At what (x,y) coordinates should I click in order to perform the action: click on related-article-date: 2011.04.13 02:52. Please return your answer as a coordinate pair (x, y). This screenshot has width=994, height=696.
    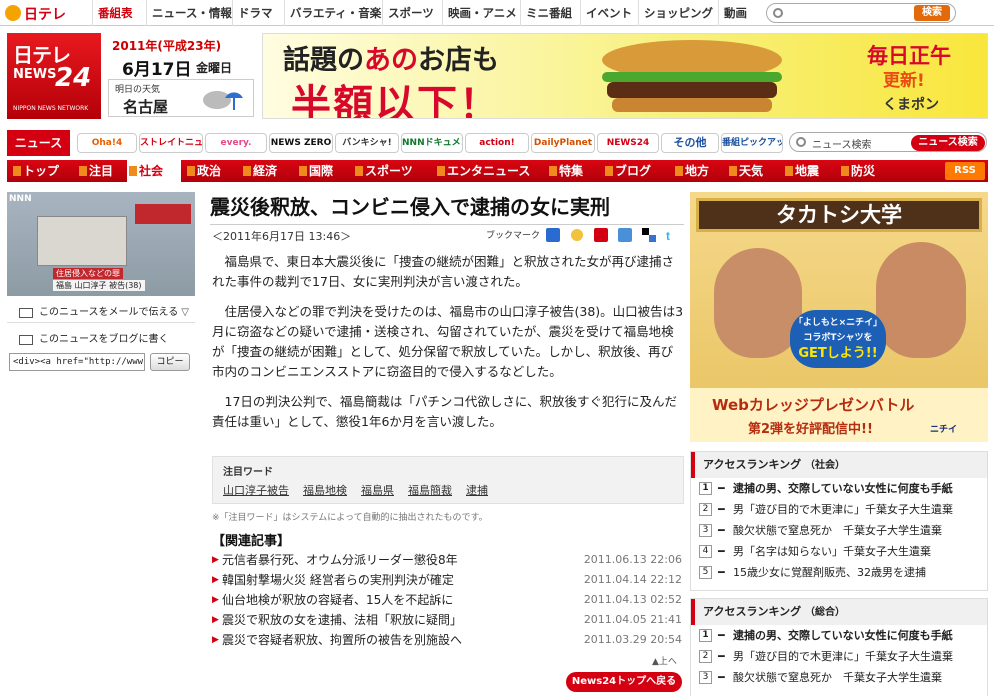
    Looking at the image, I should click on (632, 599).